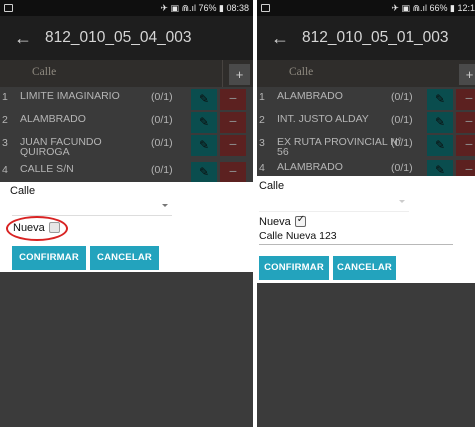 The height and width of the screenshot is (427, 475). What do you see at coordinates (375, 37) in the screenshot?
I see `page-title: 812_010_05_01_003` at bounding box center [375, 37].